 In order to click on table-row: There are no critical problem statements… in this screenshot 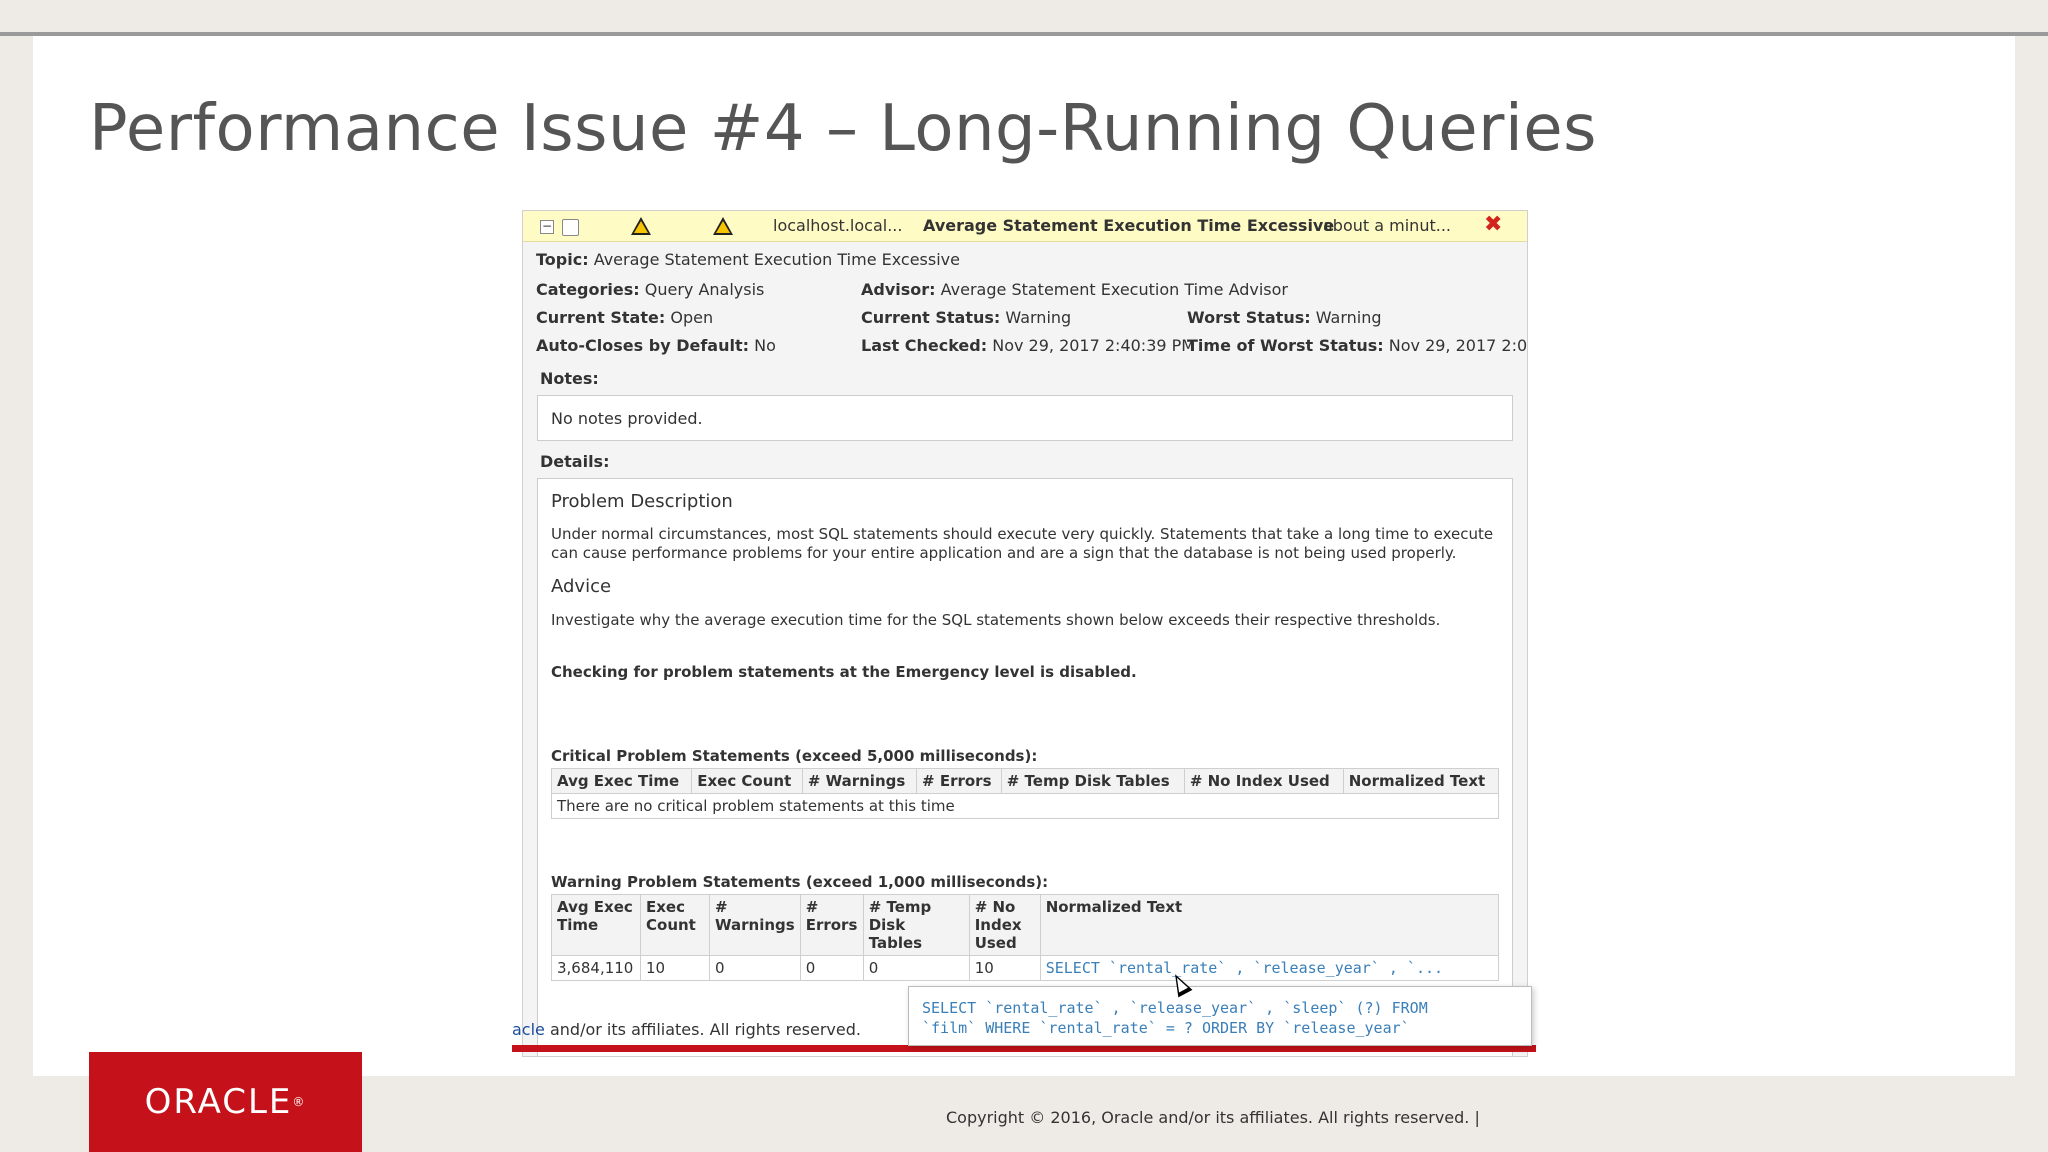, I will do `click(1025, 806)`.